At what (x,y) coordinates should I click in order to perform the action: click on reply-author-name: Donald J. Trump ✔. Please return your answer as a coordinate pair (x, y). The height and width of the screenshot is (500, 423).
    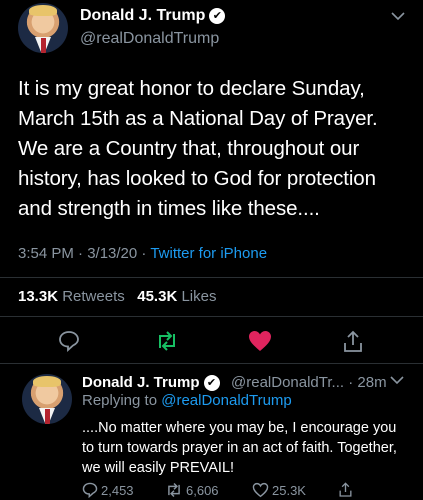
    Looking at the image, I should click on (151, 383).